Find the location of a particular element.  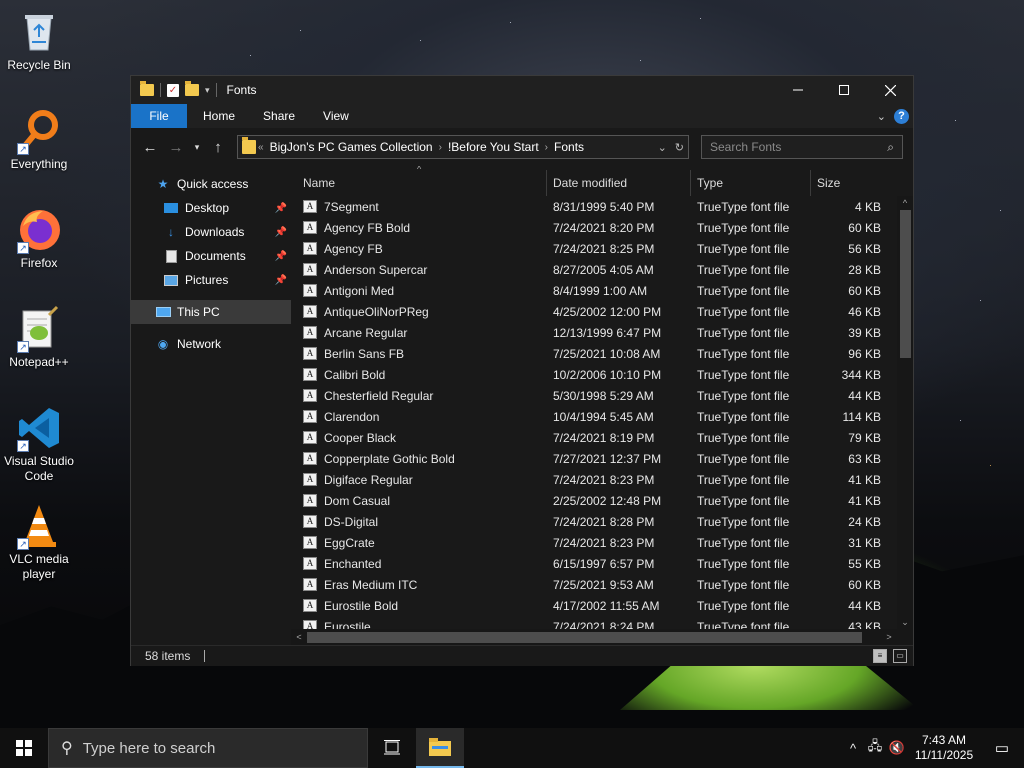

address-dropdown-chevron-icon: ⌄ is located at coordinates (662, 147).